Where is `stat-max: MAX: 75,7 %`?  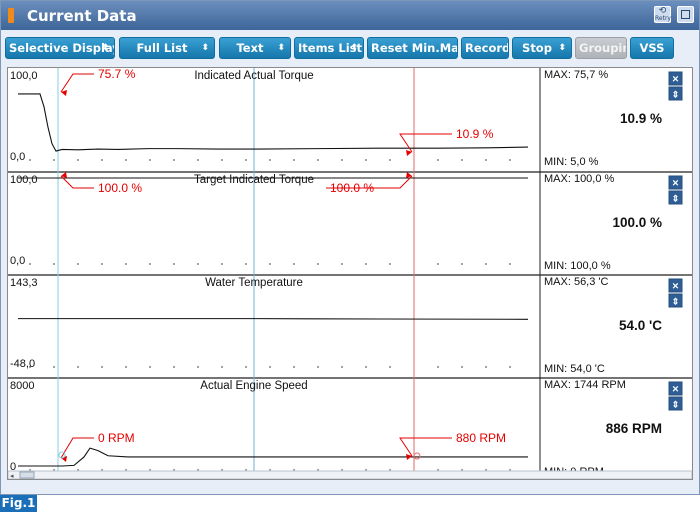
stat-max: MAX: 75,7 % is located at coordinates (576, 75).